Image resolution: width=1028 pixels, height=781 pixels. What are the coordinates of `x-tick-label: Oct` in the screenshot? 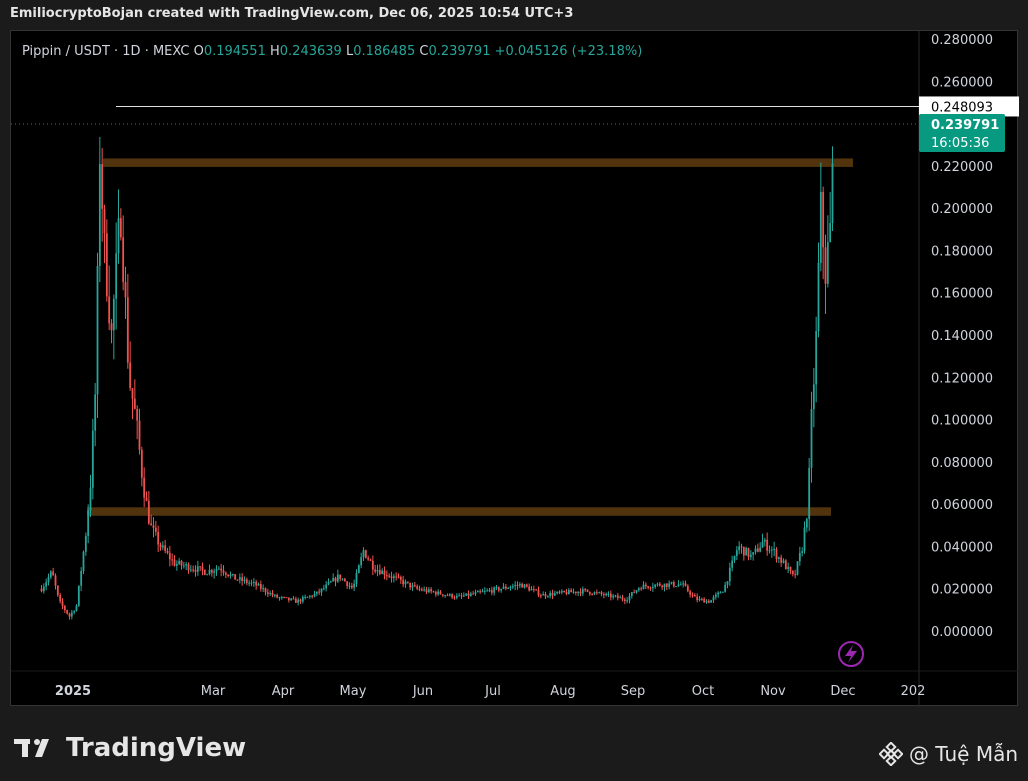 It's located at (703, 691).